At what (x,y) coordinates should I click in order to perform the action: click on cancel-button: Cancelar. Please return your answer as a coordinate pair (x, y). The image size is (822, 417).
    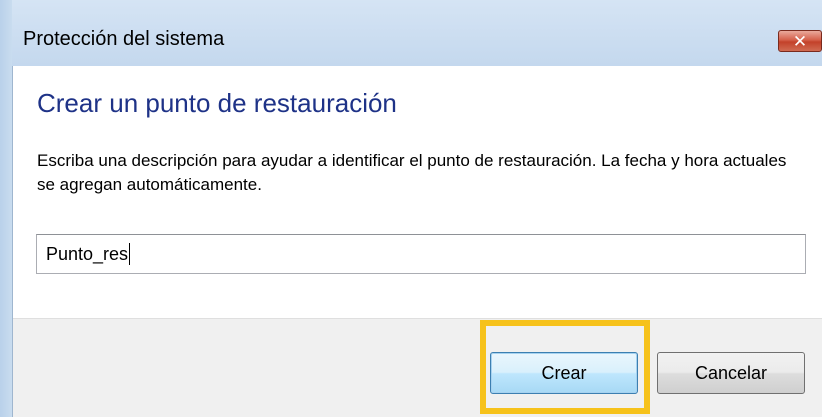
    Looking at the image, I should click on (731, 373).